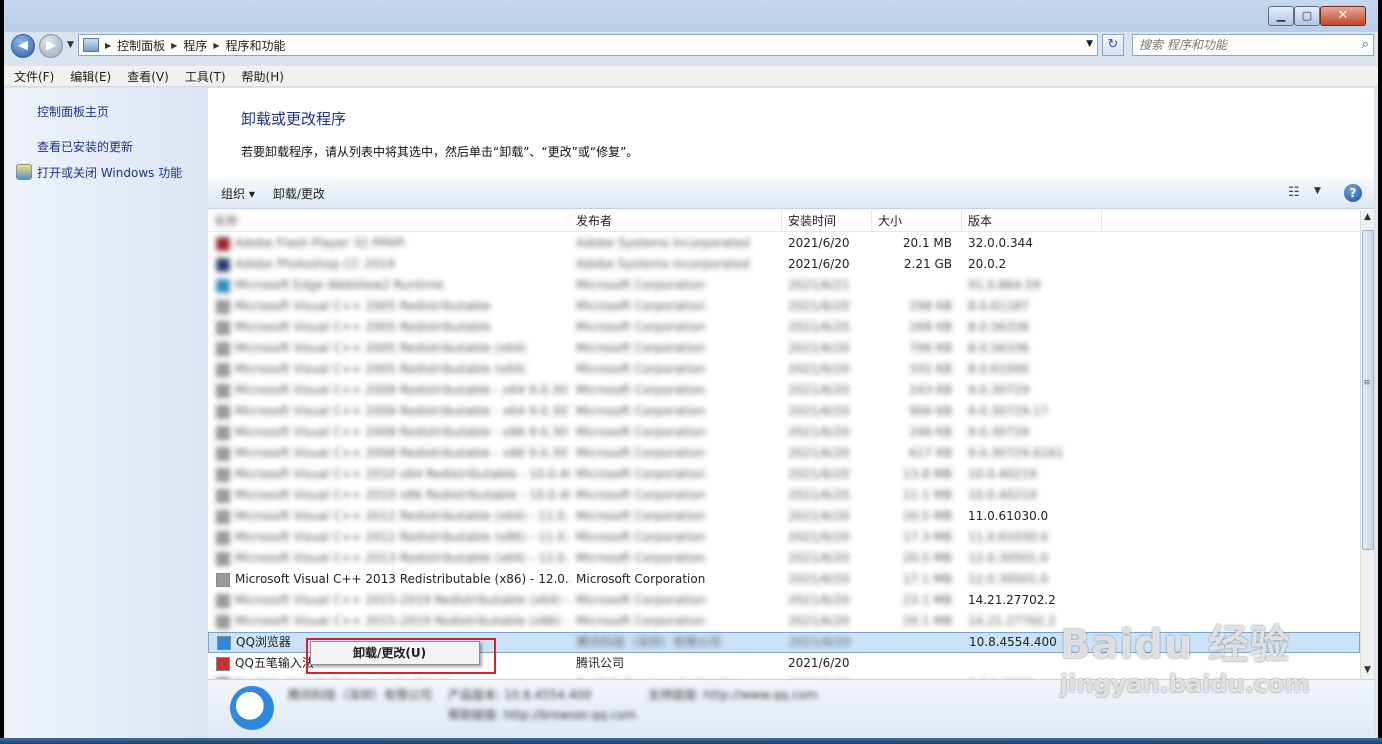 The height and width of the screenshot is (744, 1382). Describe the element at coordinates (51, 46) in the screenshot. I see `forward-button: ▶` at that location.